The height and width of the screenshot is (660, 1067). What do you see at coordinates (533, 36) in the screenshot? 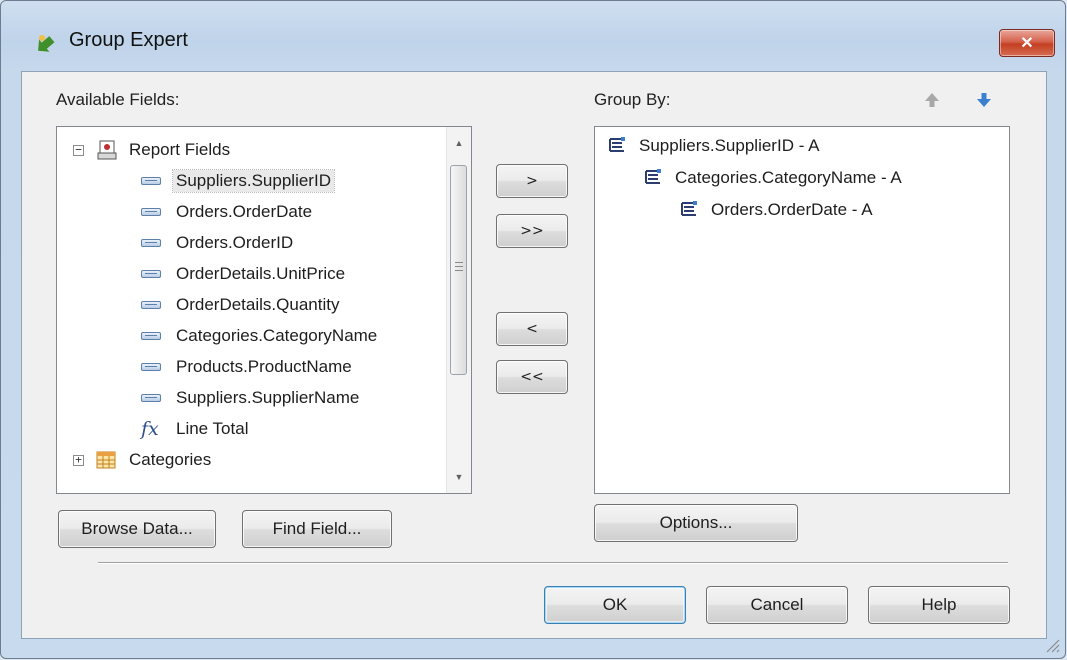
I see `title-bar: Group Expert ✕` at bounding box center [533, 36].